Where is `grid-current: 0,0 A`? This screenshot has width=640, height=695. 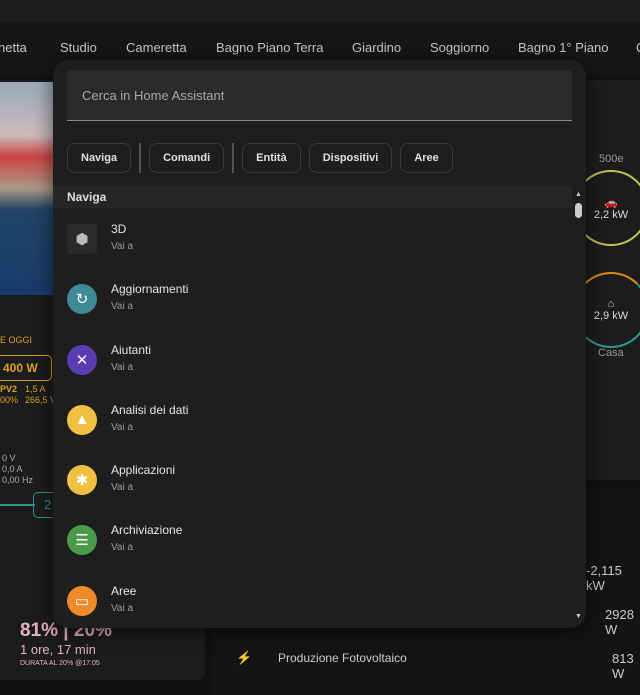 grid-current: 0,0 A is located at coordinates (12, 469).